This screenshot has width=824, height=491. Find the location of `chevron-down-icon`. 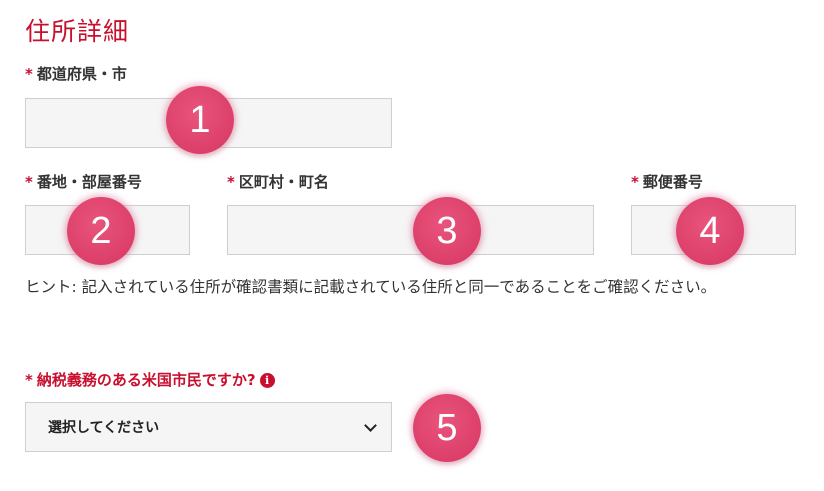

chevron-down-icon is located at coordinates (370, 425).